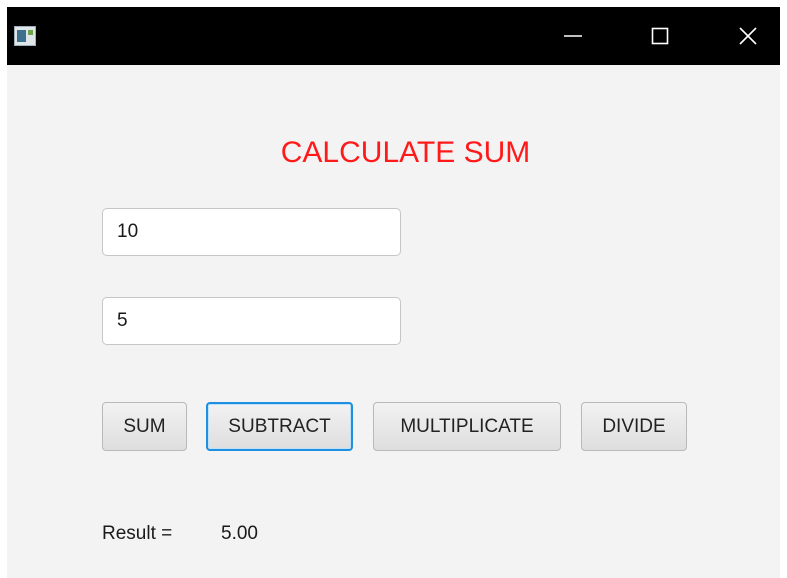  I want to click on close-icon, so click(748, 36).